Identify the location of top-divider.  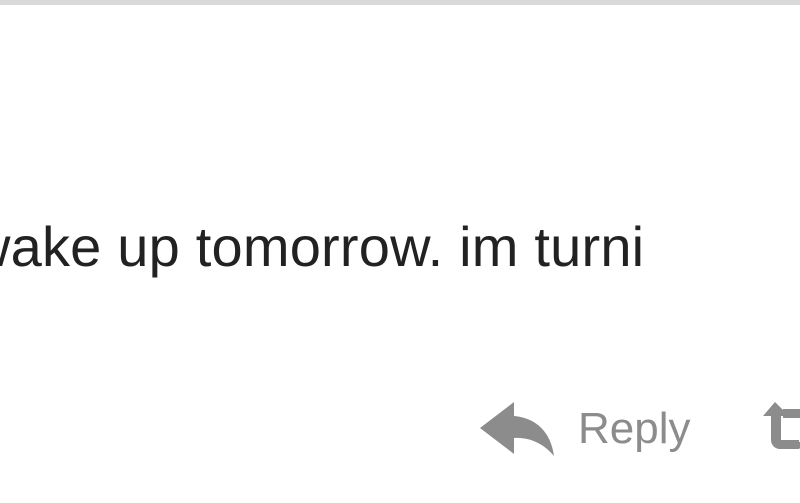
(400, 2).